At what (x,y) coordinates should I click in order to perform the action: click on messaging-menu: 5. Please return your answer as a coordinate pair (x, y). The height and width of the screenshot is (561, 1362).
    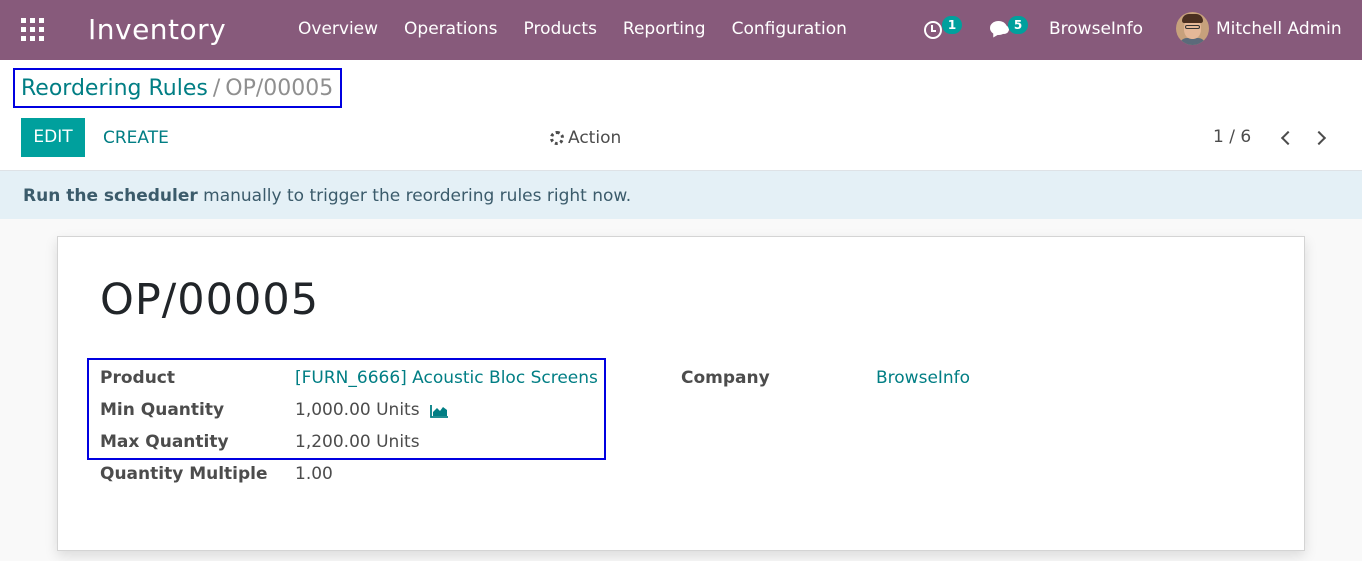
    Looking at the image, I should click on (1010, 30).